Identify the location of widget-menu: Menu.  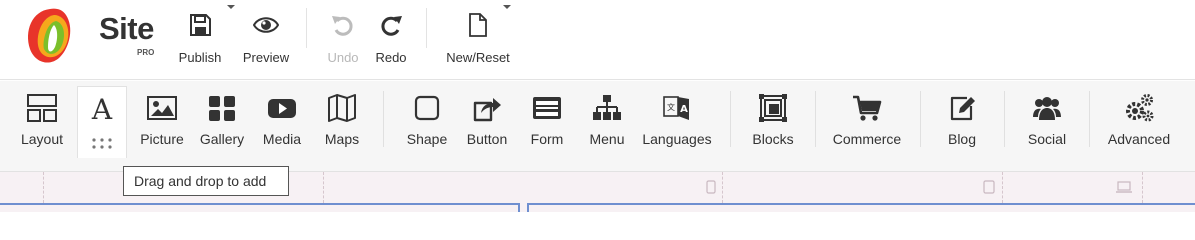
(607, 126).